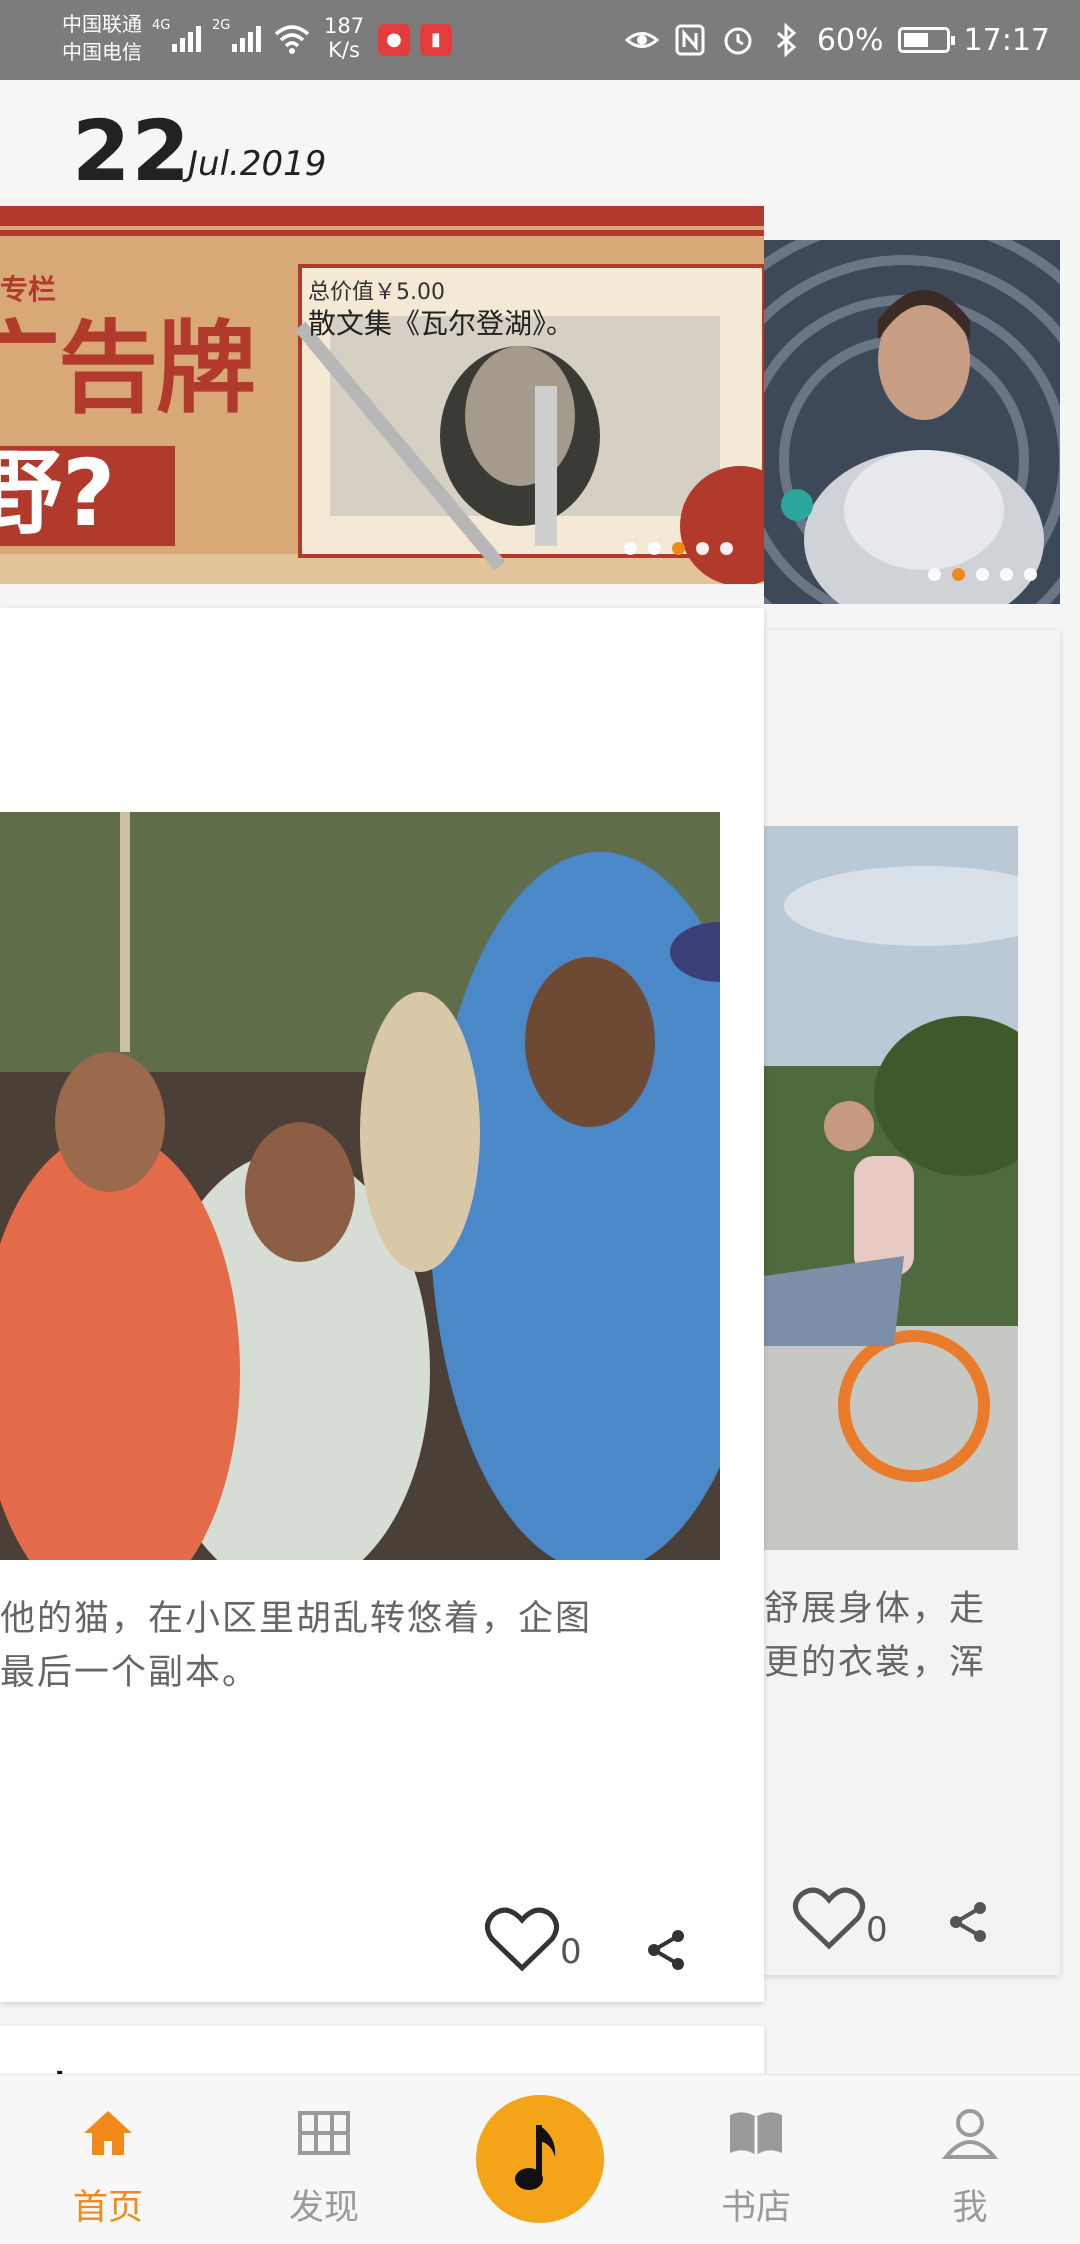 This screenshot has width=1080, height=2244. What do you see at coordinates (394, 40) in the screenshot?
I see `mic-app-icon: ●` at bounding box center [394, 40].